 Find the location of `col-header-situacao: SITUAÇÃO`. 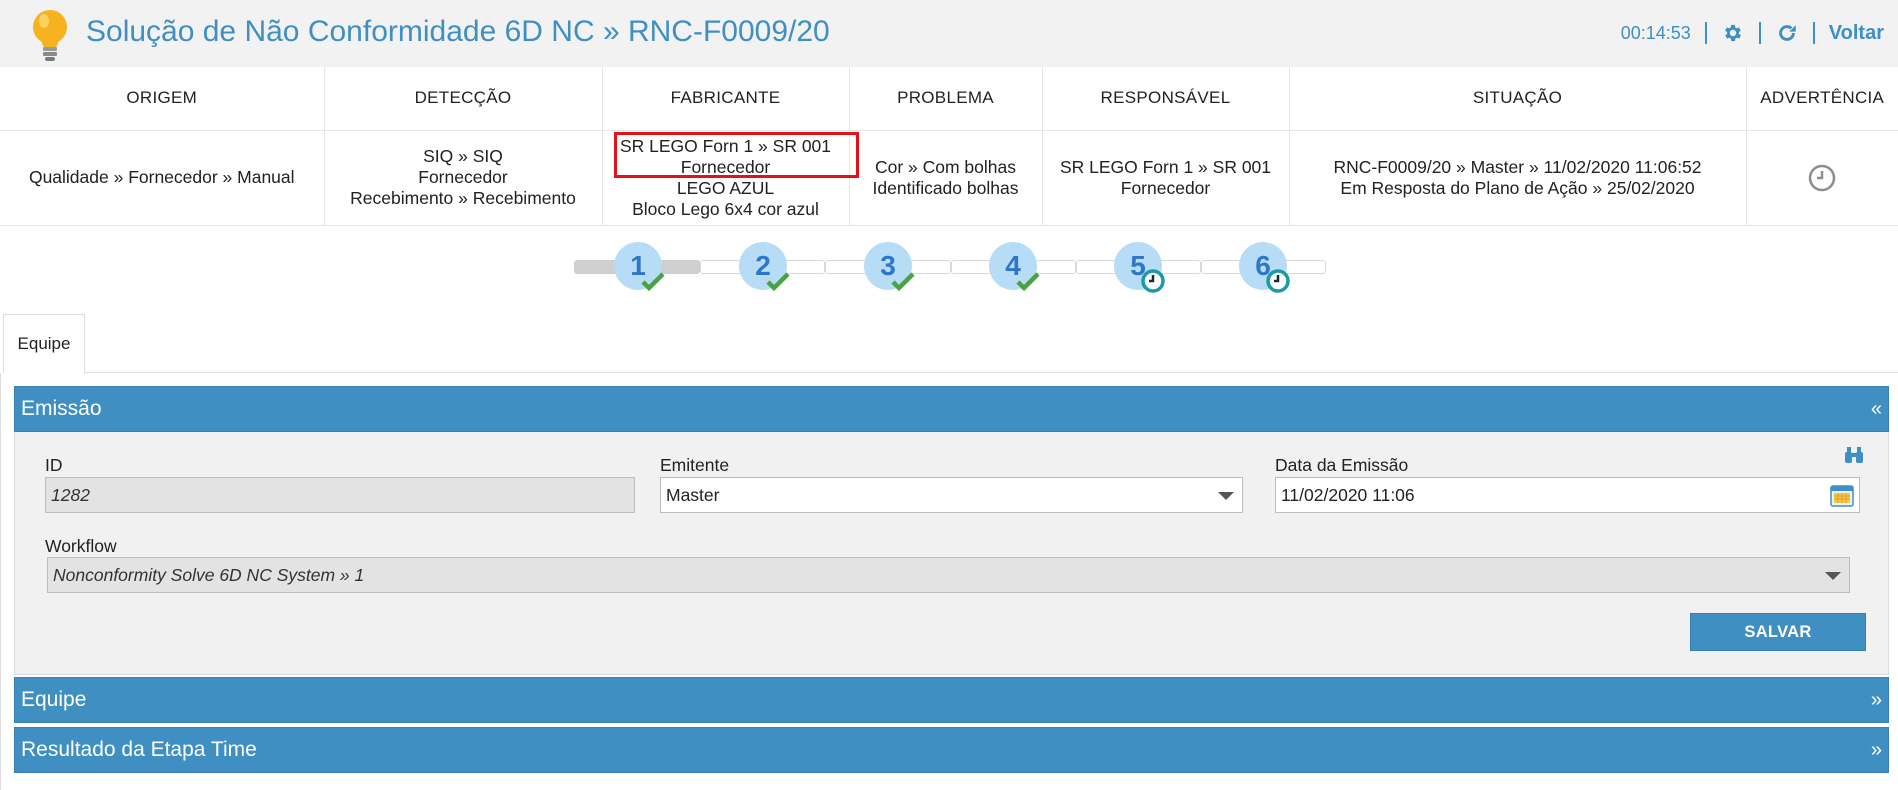

col-header-situacao: SITUAÇÃO is located at coordinates (1518, 99).